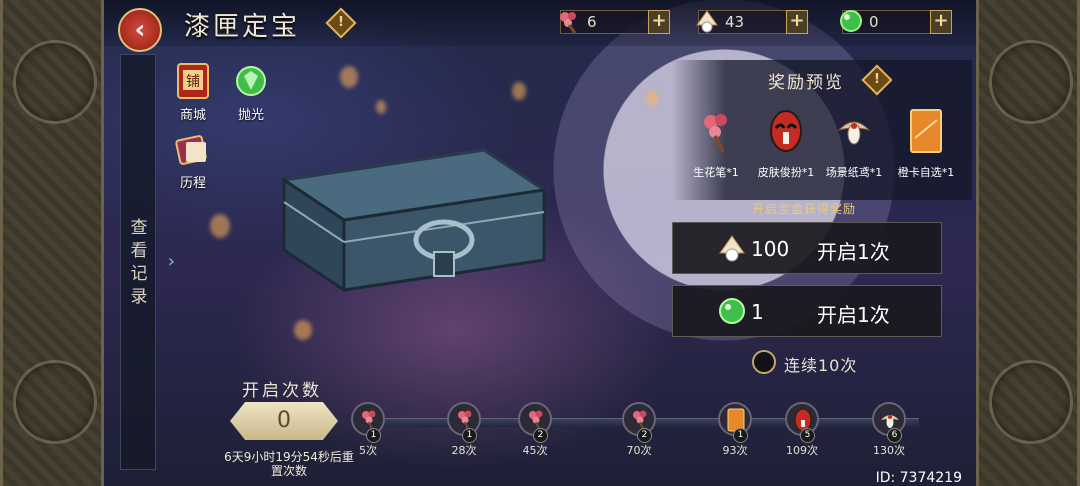 This screenshot has height=486, width=1080. What do you see at coordinates (807, 435) in the screenshot?
I see `milestone-qty: 5` at bounding box center [807, 435].